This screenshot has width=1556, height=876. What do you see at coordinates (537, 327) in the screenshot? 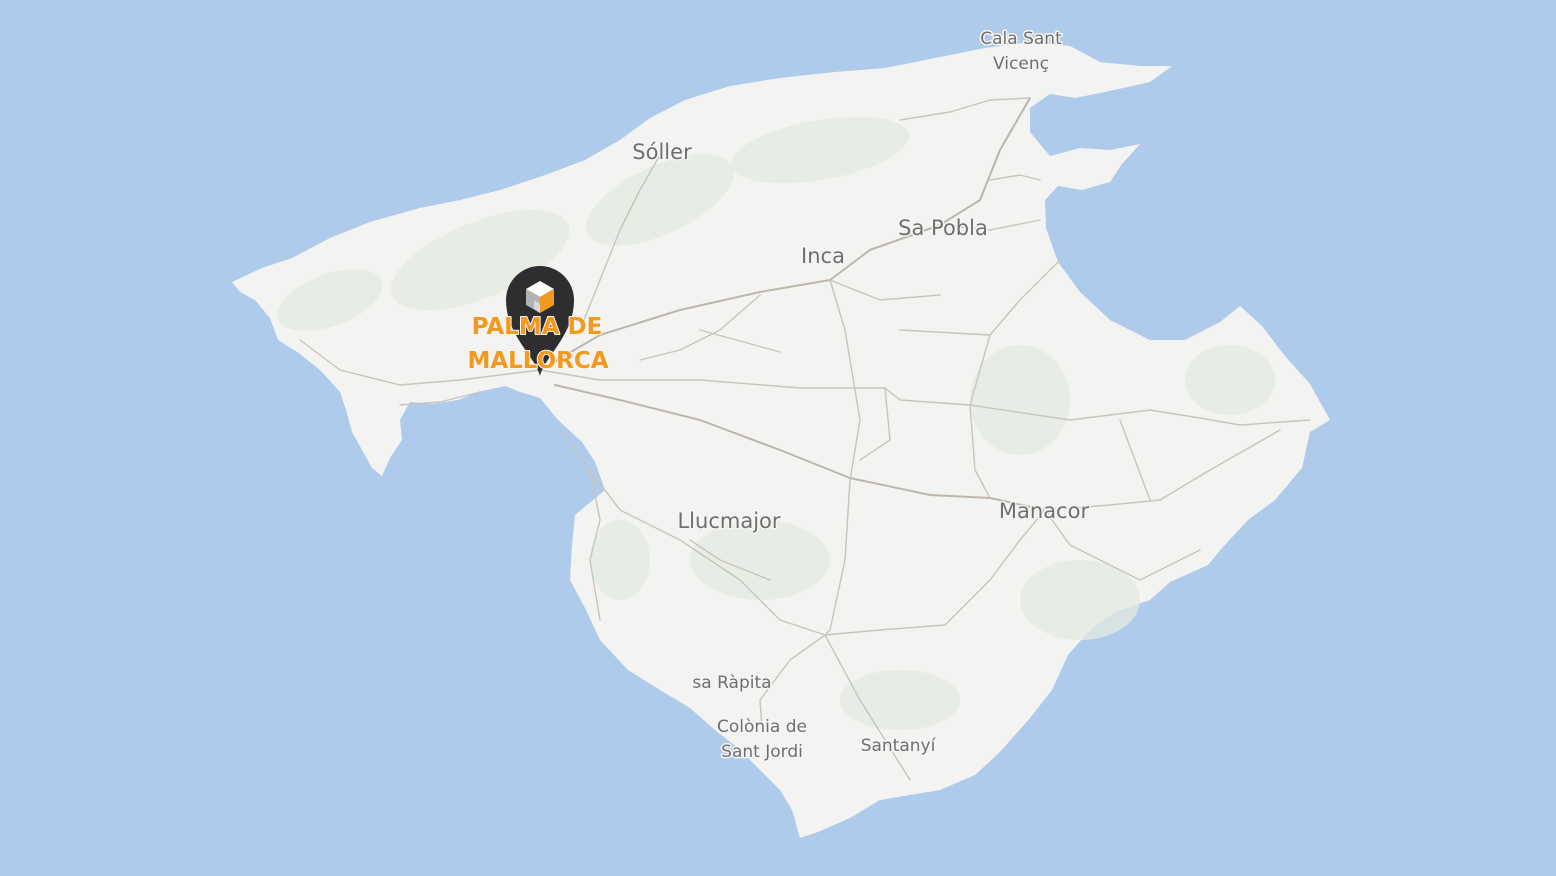
I see `marker-label-line1: PALMA DE` at bounding box center [537, 327].